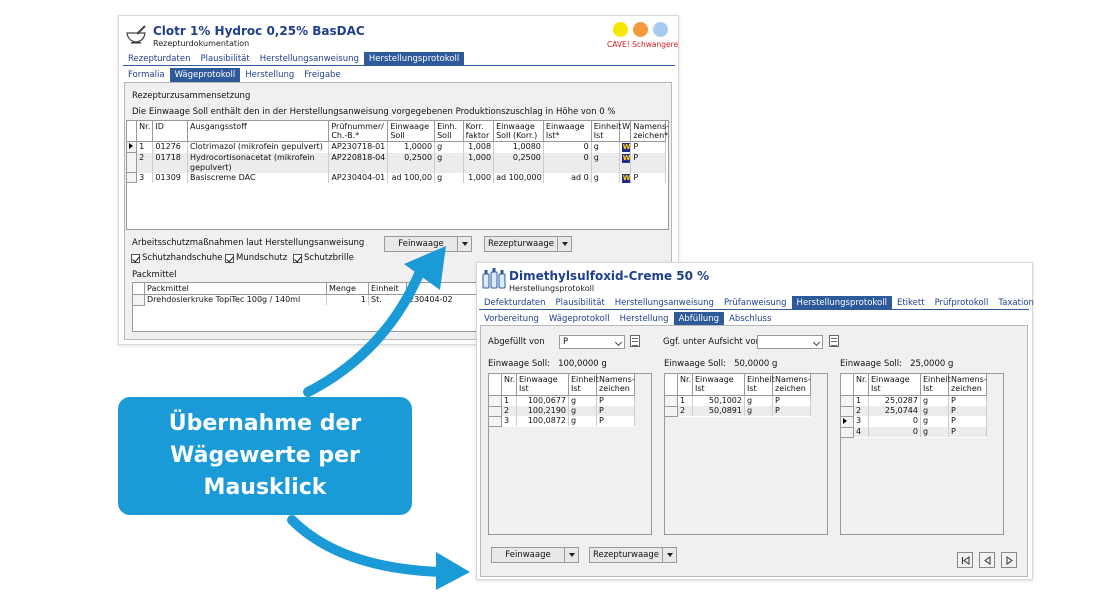 This screenshot has height=600, width=1100. Describe the element at coordinates (366, 327) in the screenshot. I see `arrow-upper` at that location.